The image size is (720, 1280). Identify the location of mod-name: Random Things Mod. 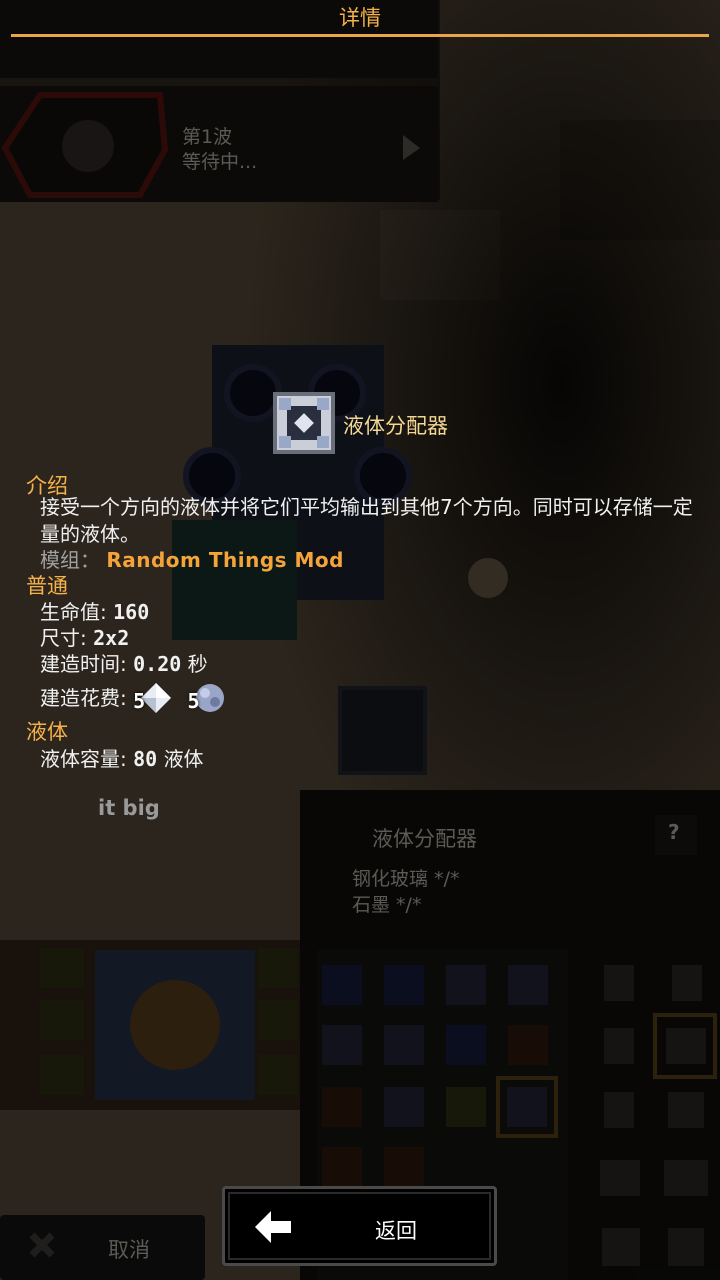
(225, 560).